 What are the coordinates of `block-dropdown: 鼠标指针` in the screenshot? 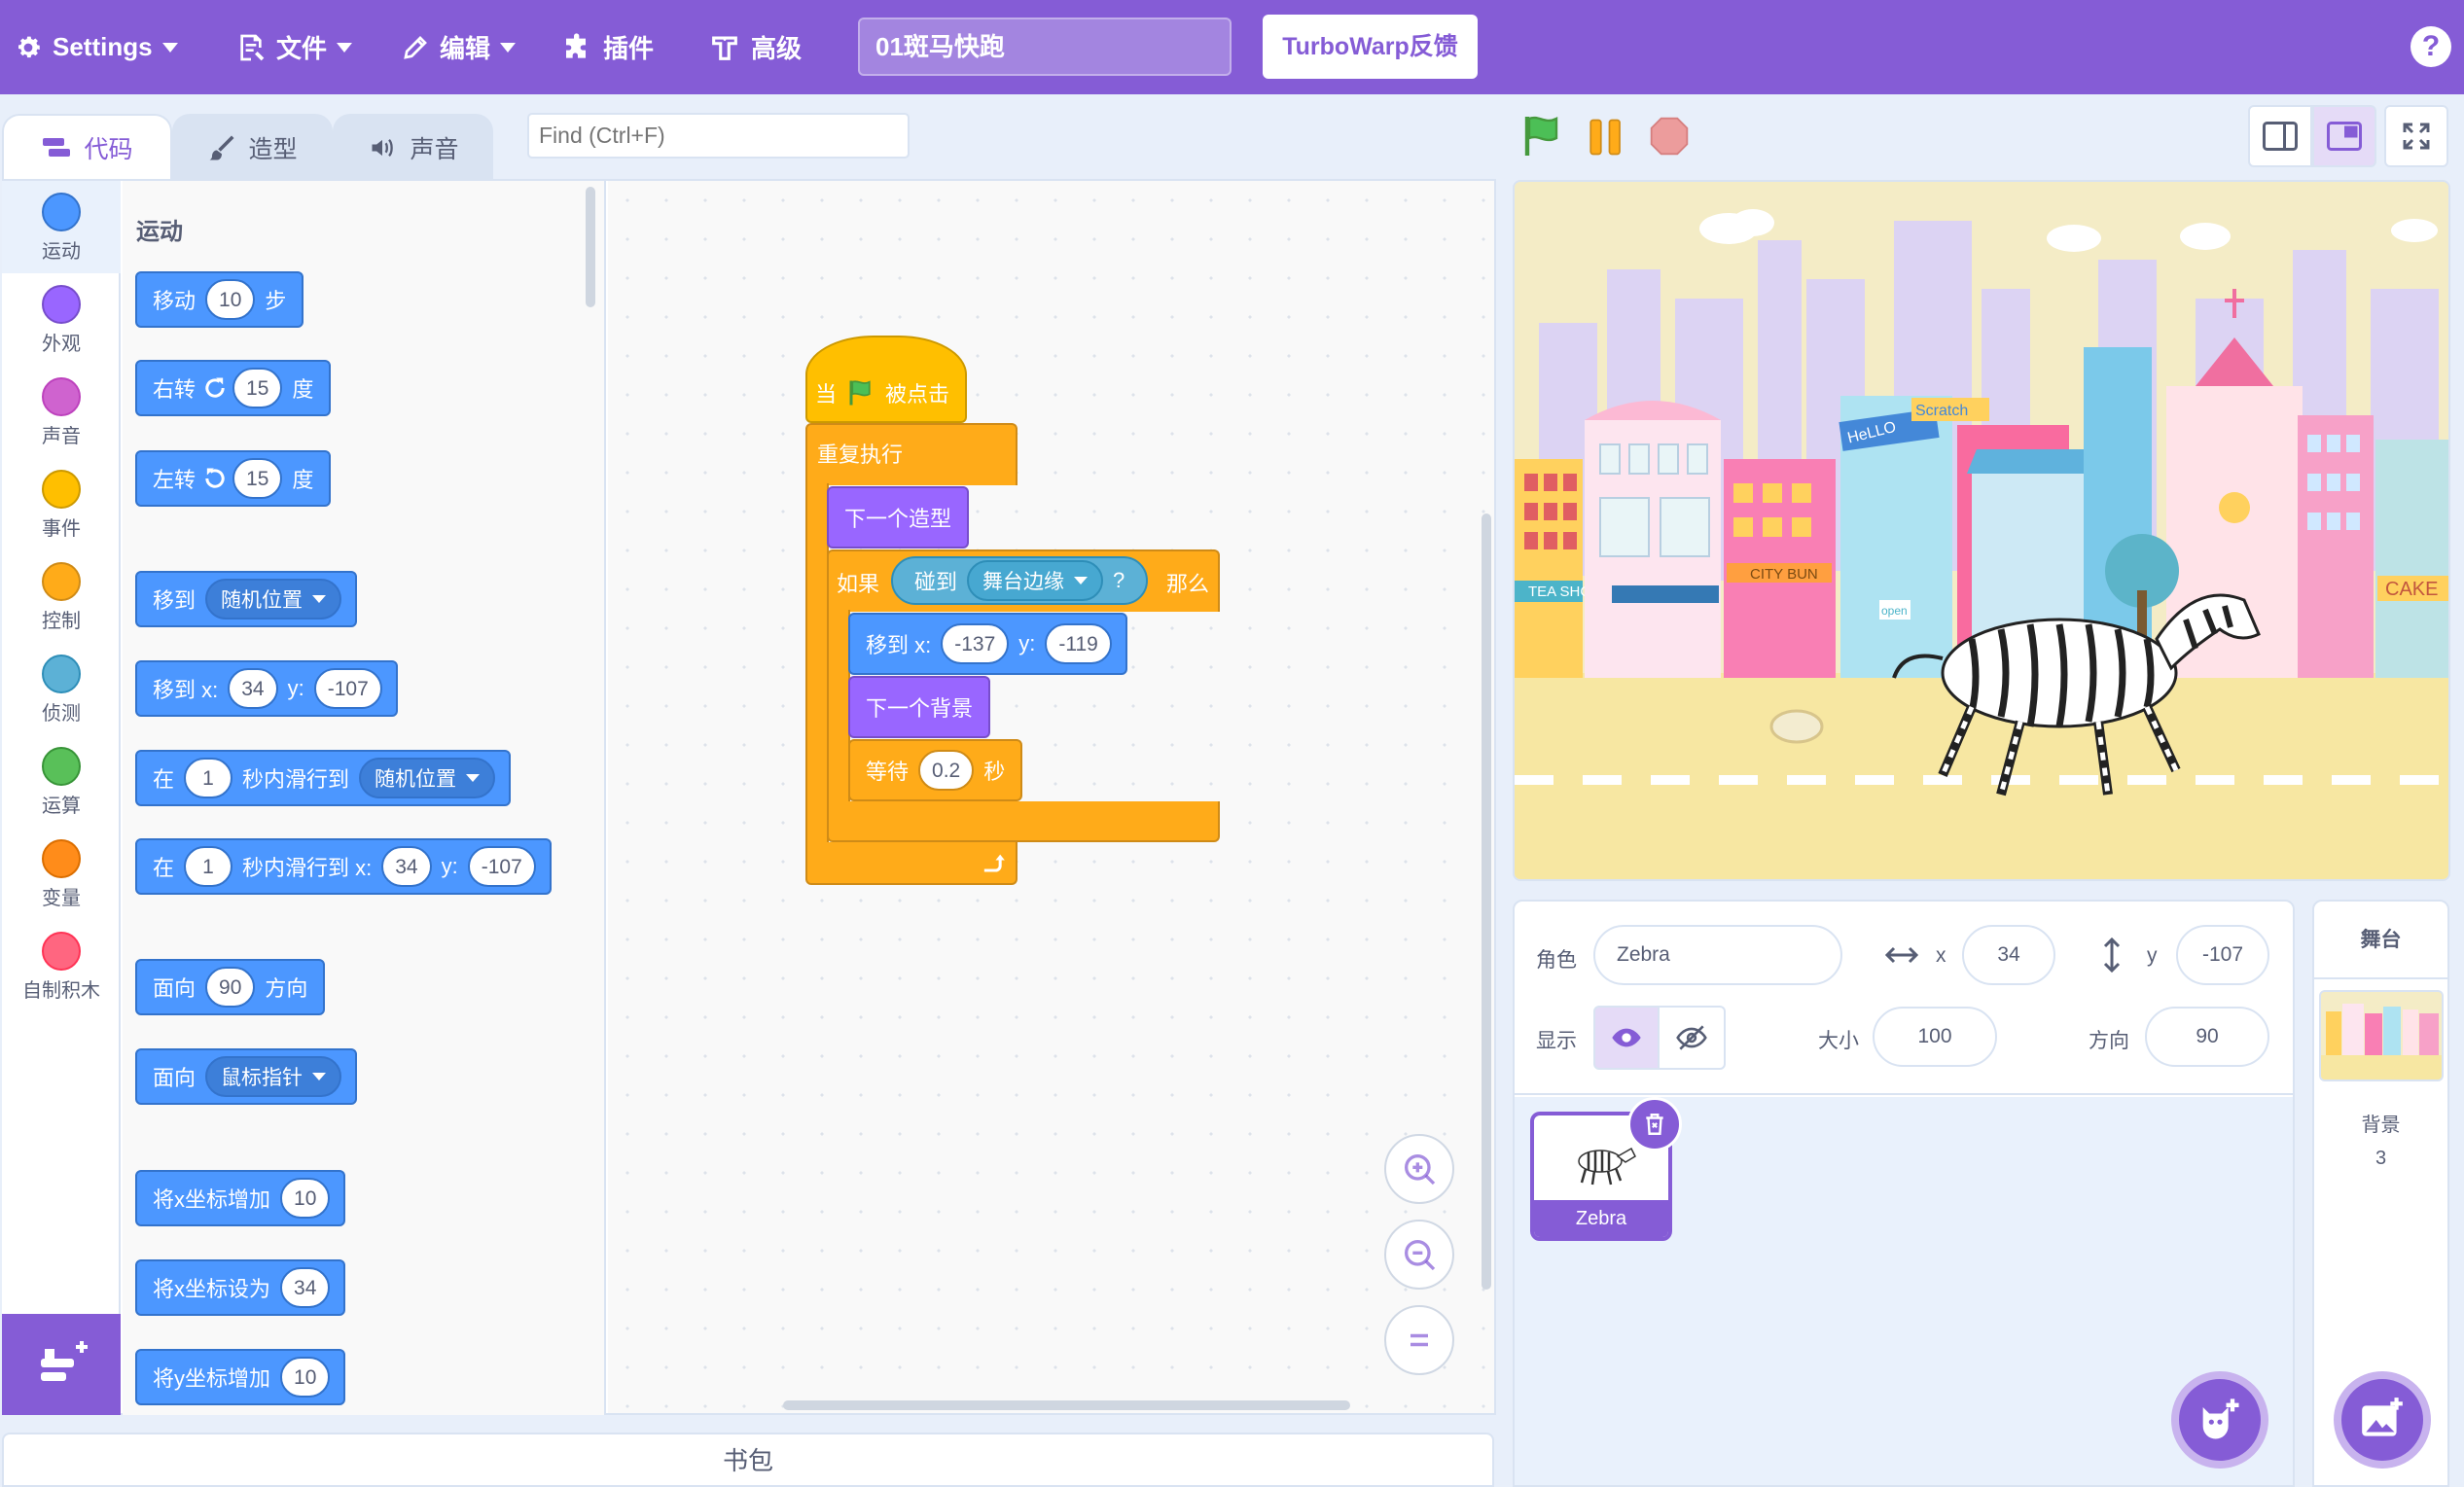 It's located at (273, 1076).